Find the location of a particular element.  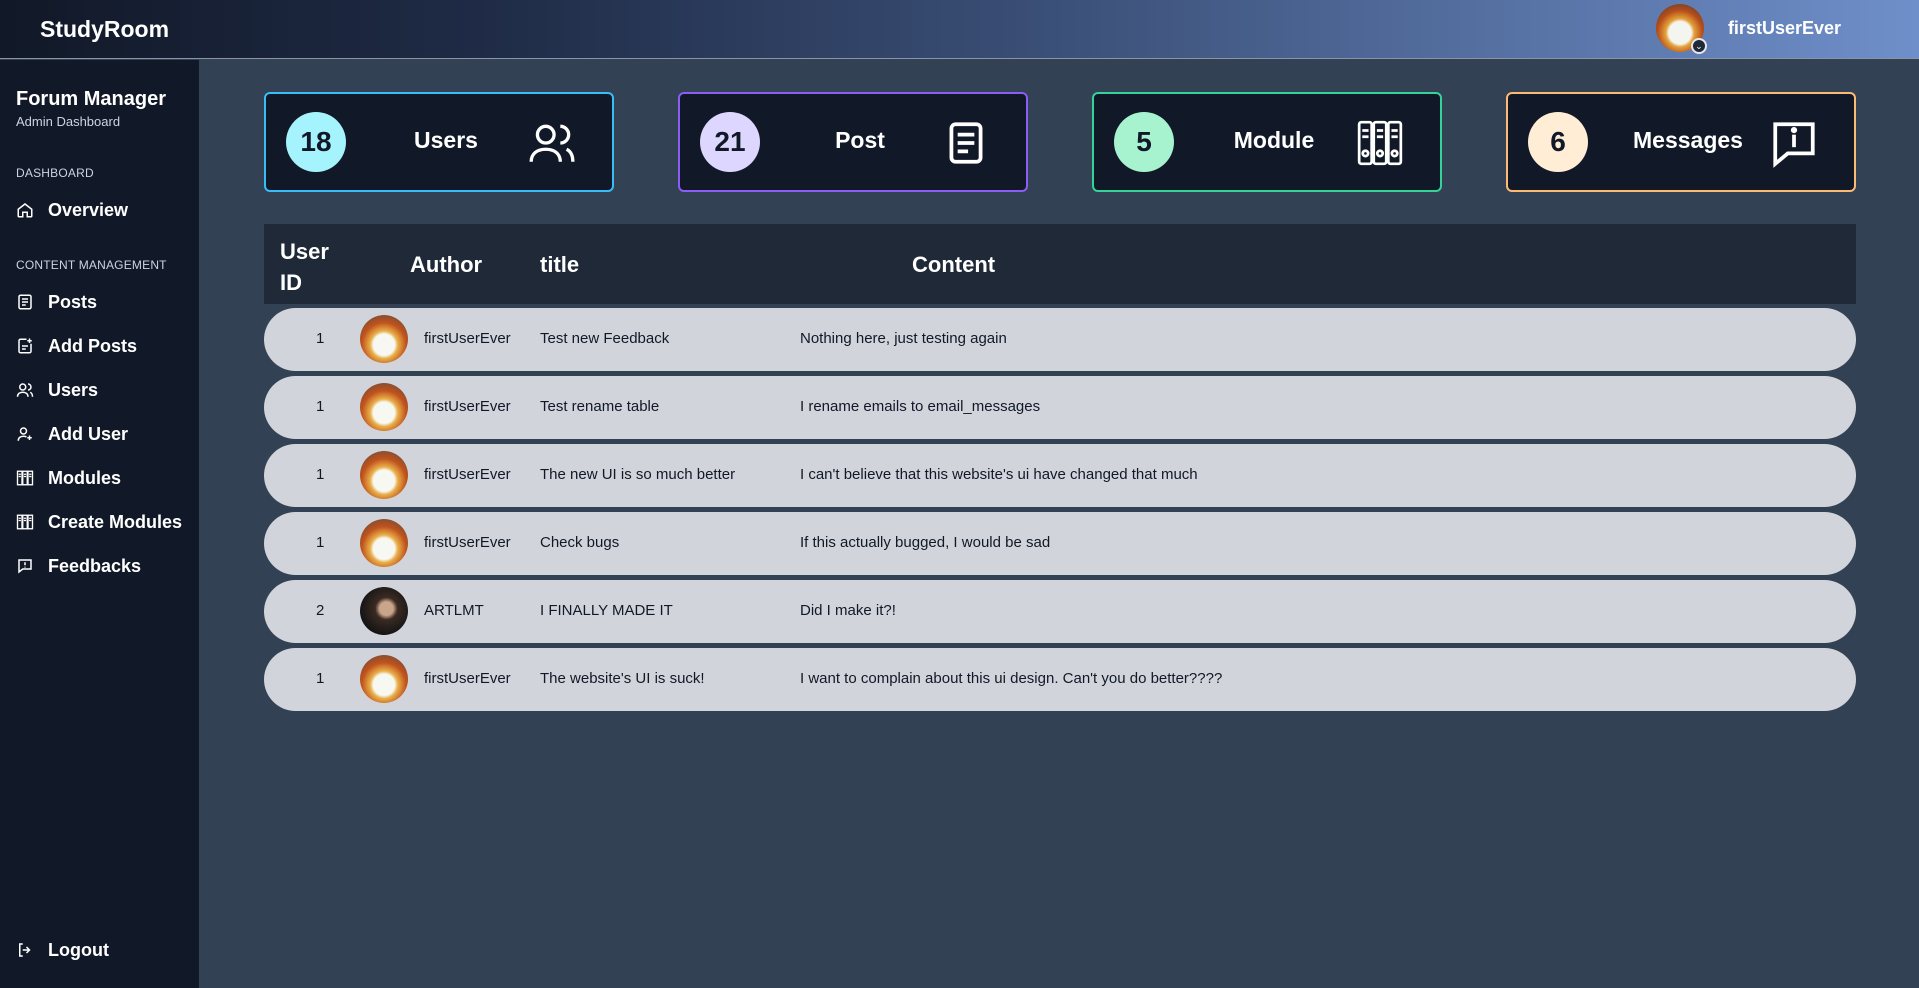

sidebar-item-label: Create Modules is located at coordinates (115, 521).